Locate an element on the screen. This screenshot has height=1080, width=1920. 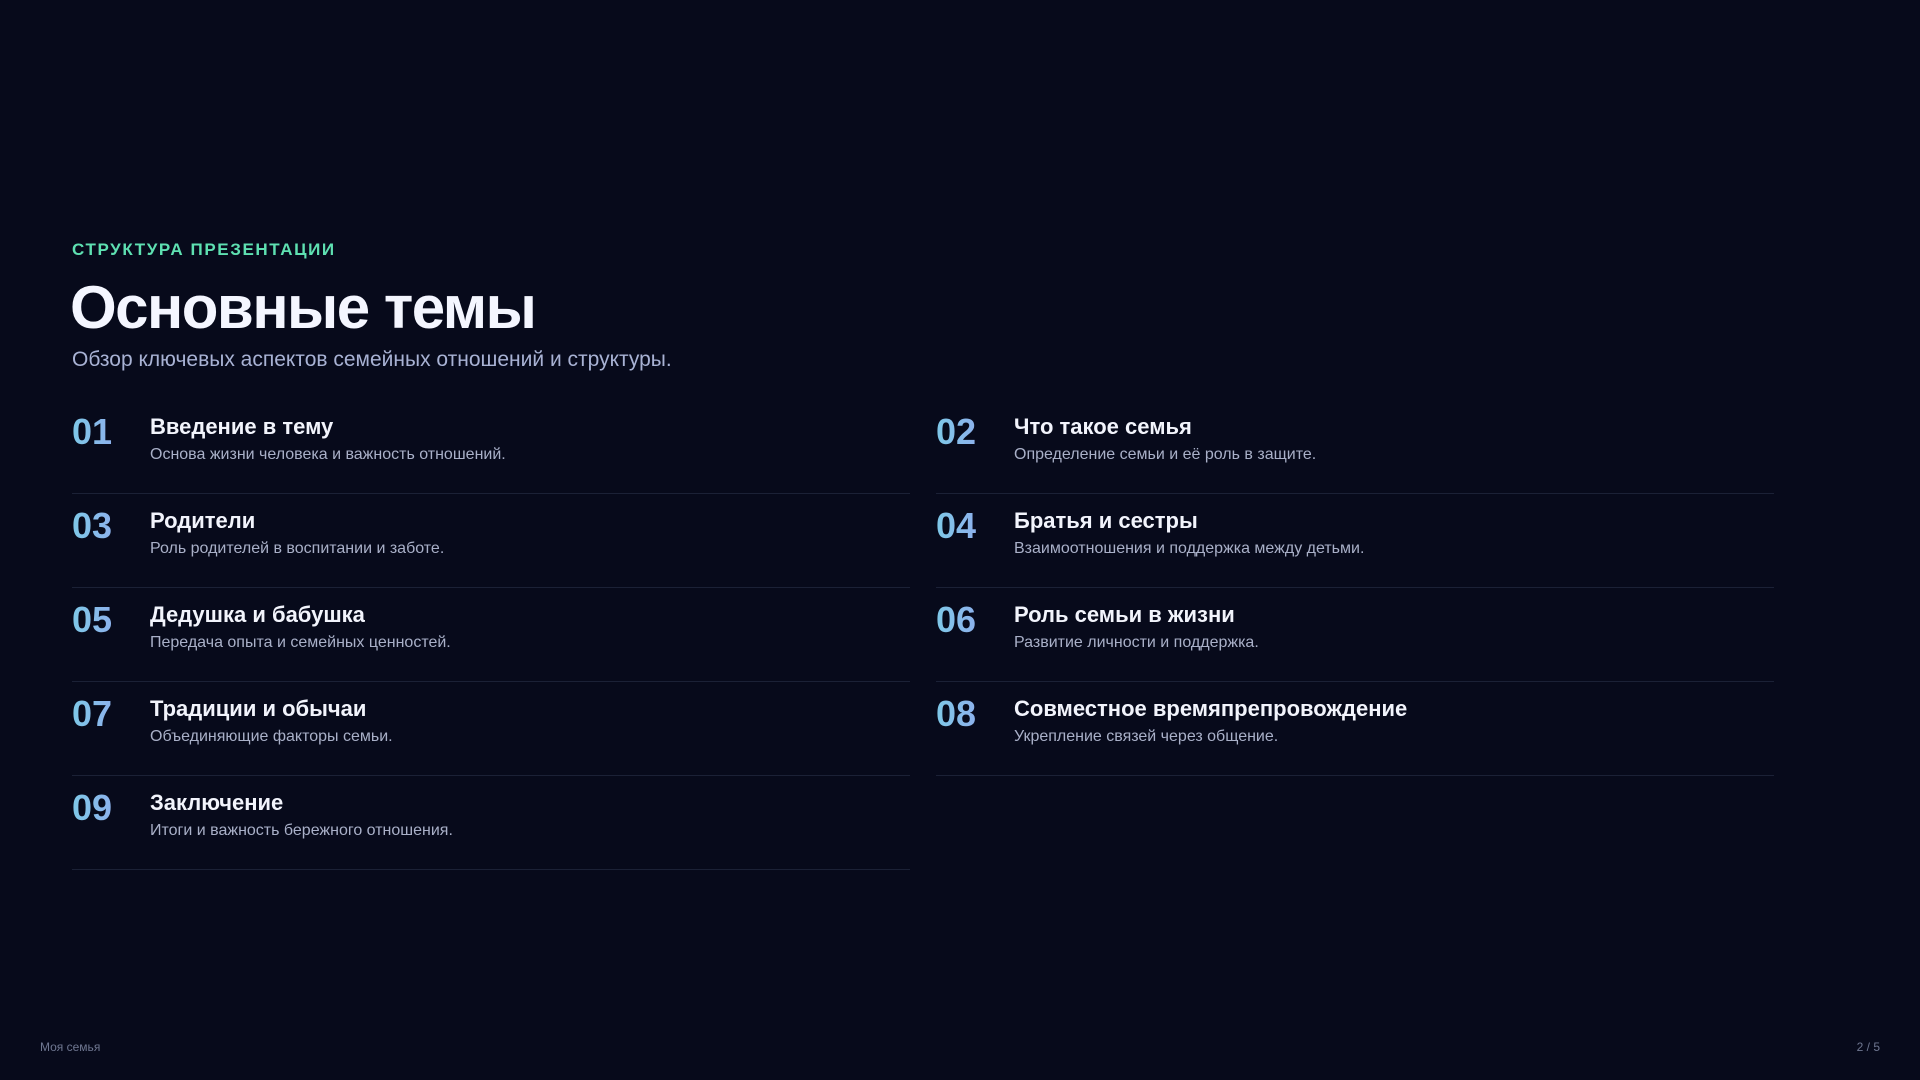
topic-number: 09 is located at coordinates (111, 808).